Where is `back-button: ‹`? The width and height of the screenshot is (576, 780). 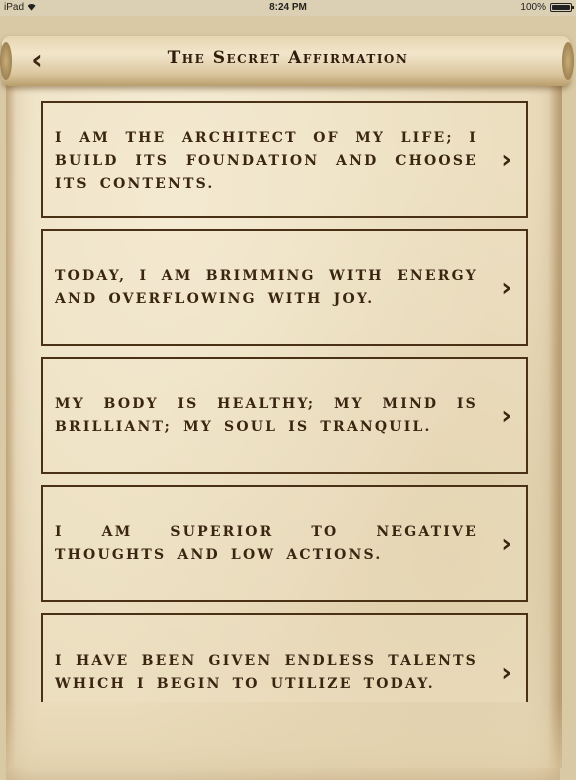
back-button: ‹ is located at coordinates (37, 59).